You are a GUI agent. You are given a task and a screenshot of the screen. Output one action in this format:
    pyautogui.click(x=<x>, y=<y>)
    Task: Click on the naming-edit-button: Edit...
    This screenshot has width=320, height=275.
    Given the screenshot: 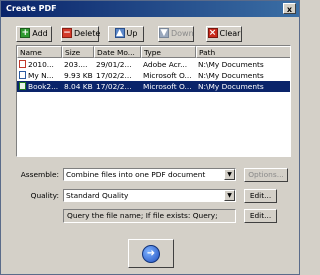 What is the action you would take?
    pyautogui.click(x=260, y=216)
    